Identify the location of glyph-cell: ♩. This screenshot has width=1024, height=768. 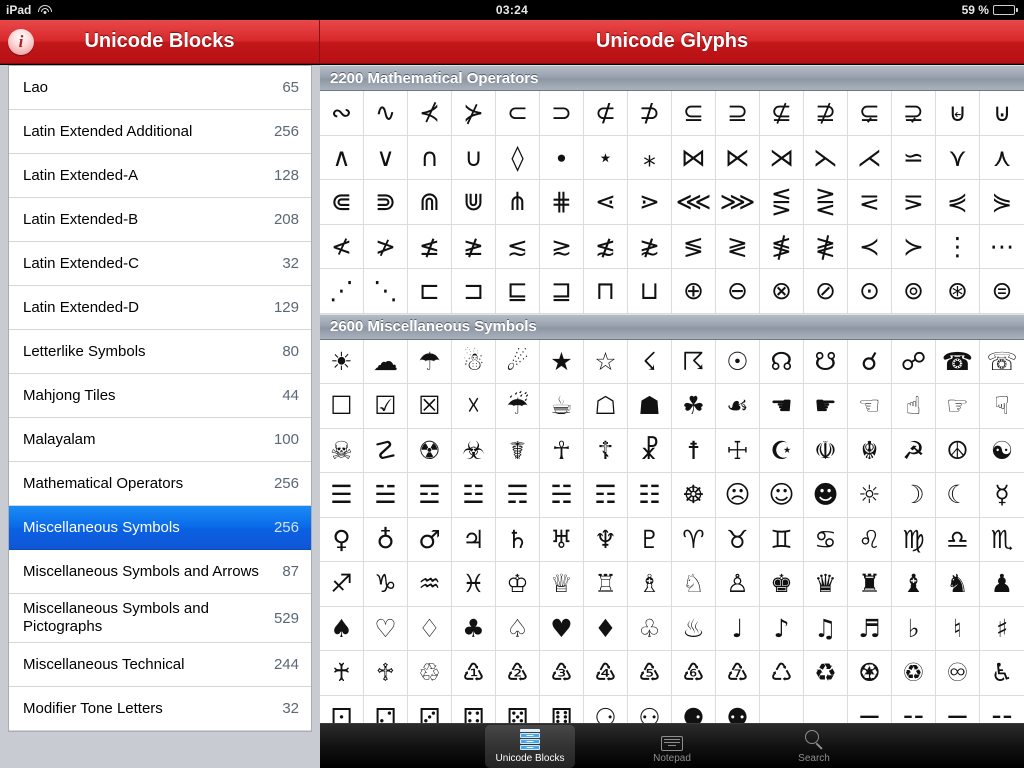
(738, 628).